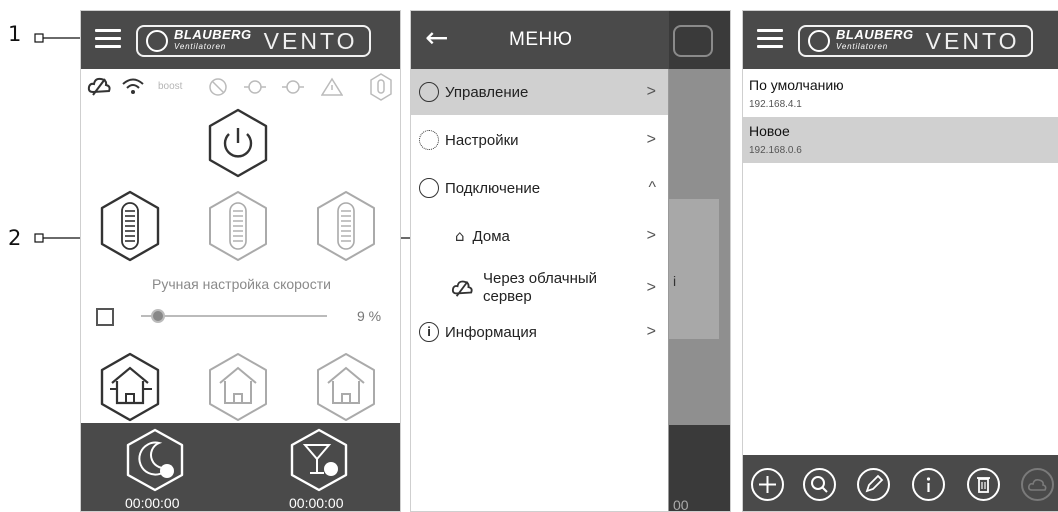 This screenshot has height=512, width=1058. Describe the element at coordinates (152, 503) in the screenshot. I see `night-timer-value: 00:00:00` at that location.